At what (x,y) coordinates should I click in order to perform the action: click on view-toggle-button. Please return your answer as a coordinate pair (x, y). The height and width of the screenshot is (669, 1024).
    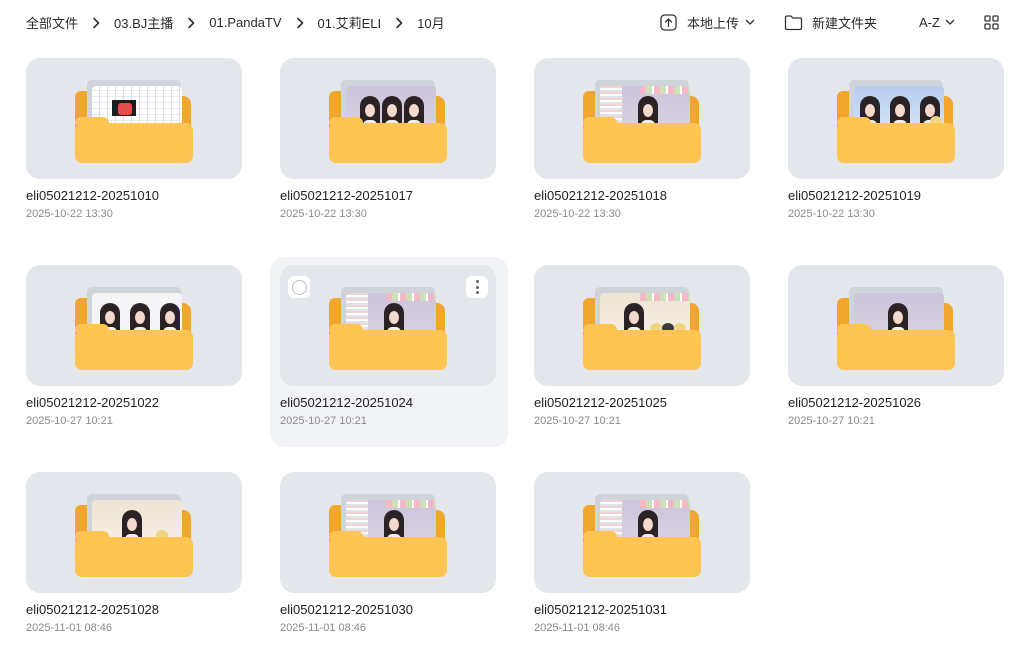
    Looking at the image, I should click on (991, 22).